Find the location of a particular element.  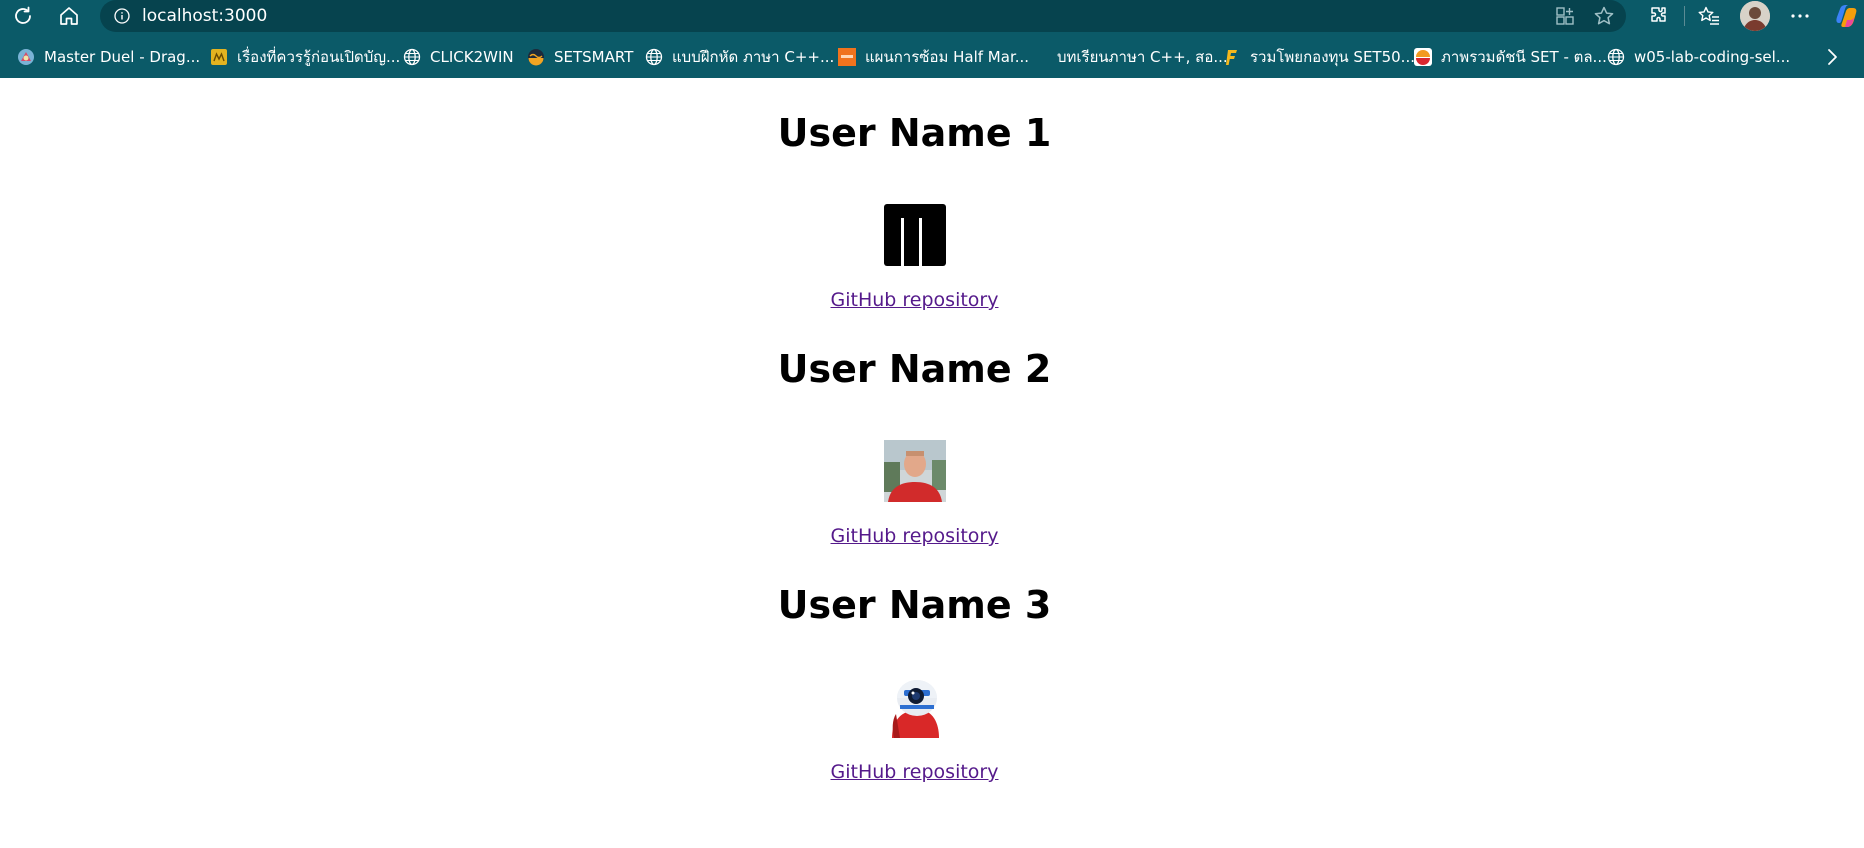

bookmark-click2win: CLICK2WIN is located at coordinates (458, 57).